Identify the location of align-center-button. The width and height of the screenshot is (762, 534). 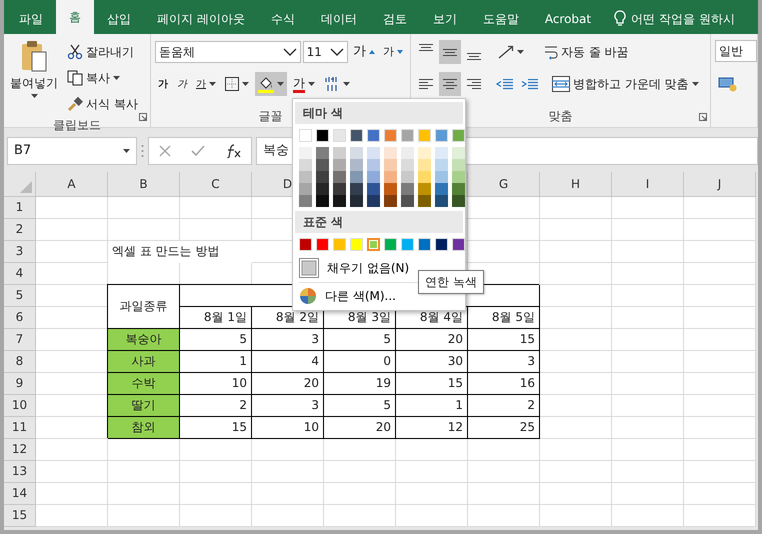
(450, 84).